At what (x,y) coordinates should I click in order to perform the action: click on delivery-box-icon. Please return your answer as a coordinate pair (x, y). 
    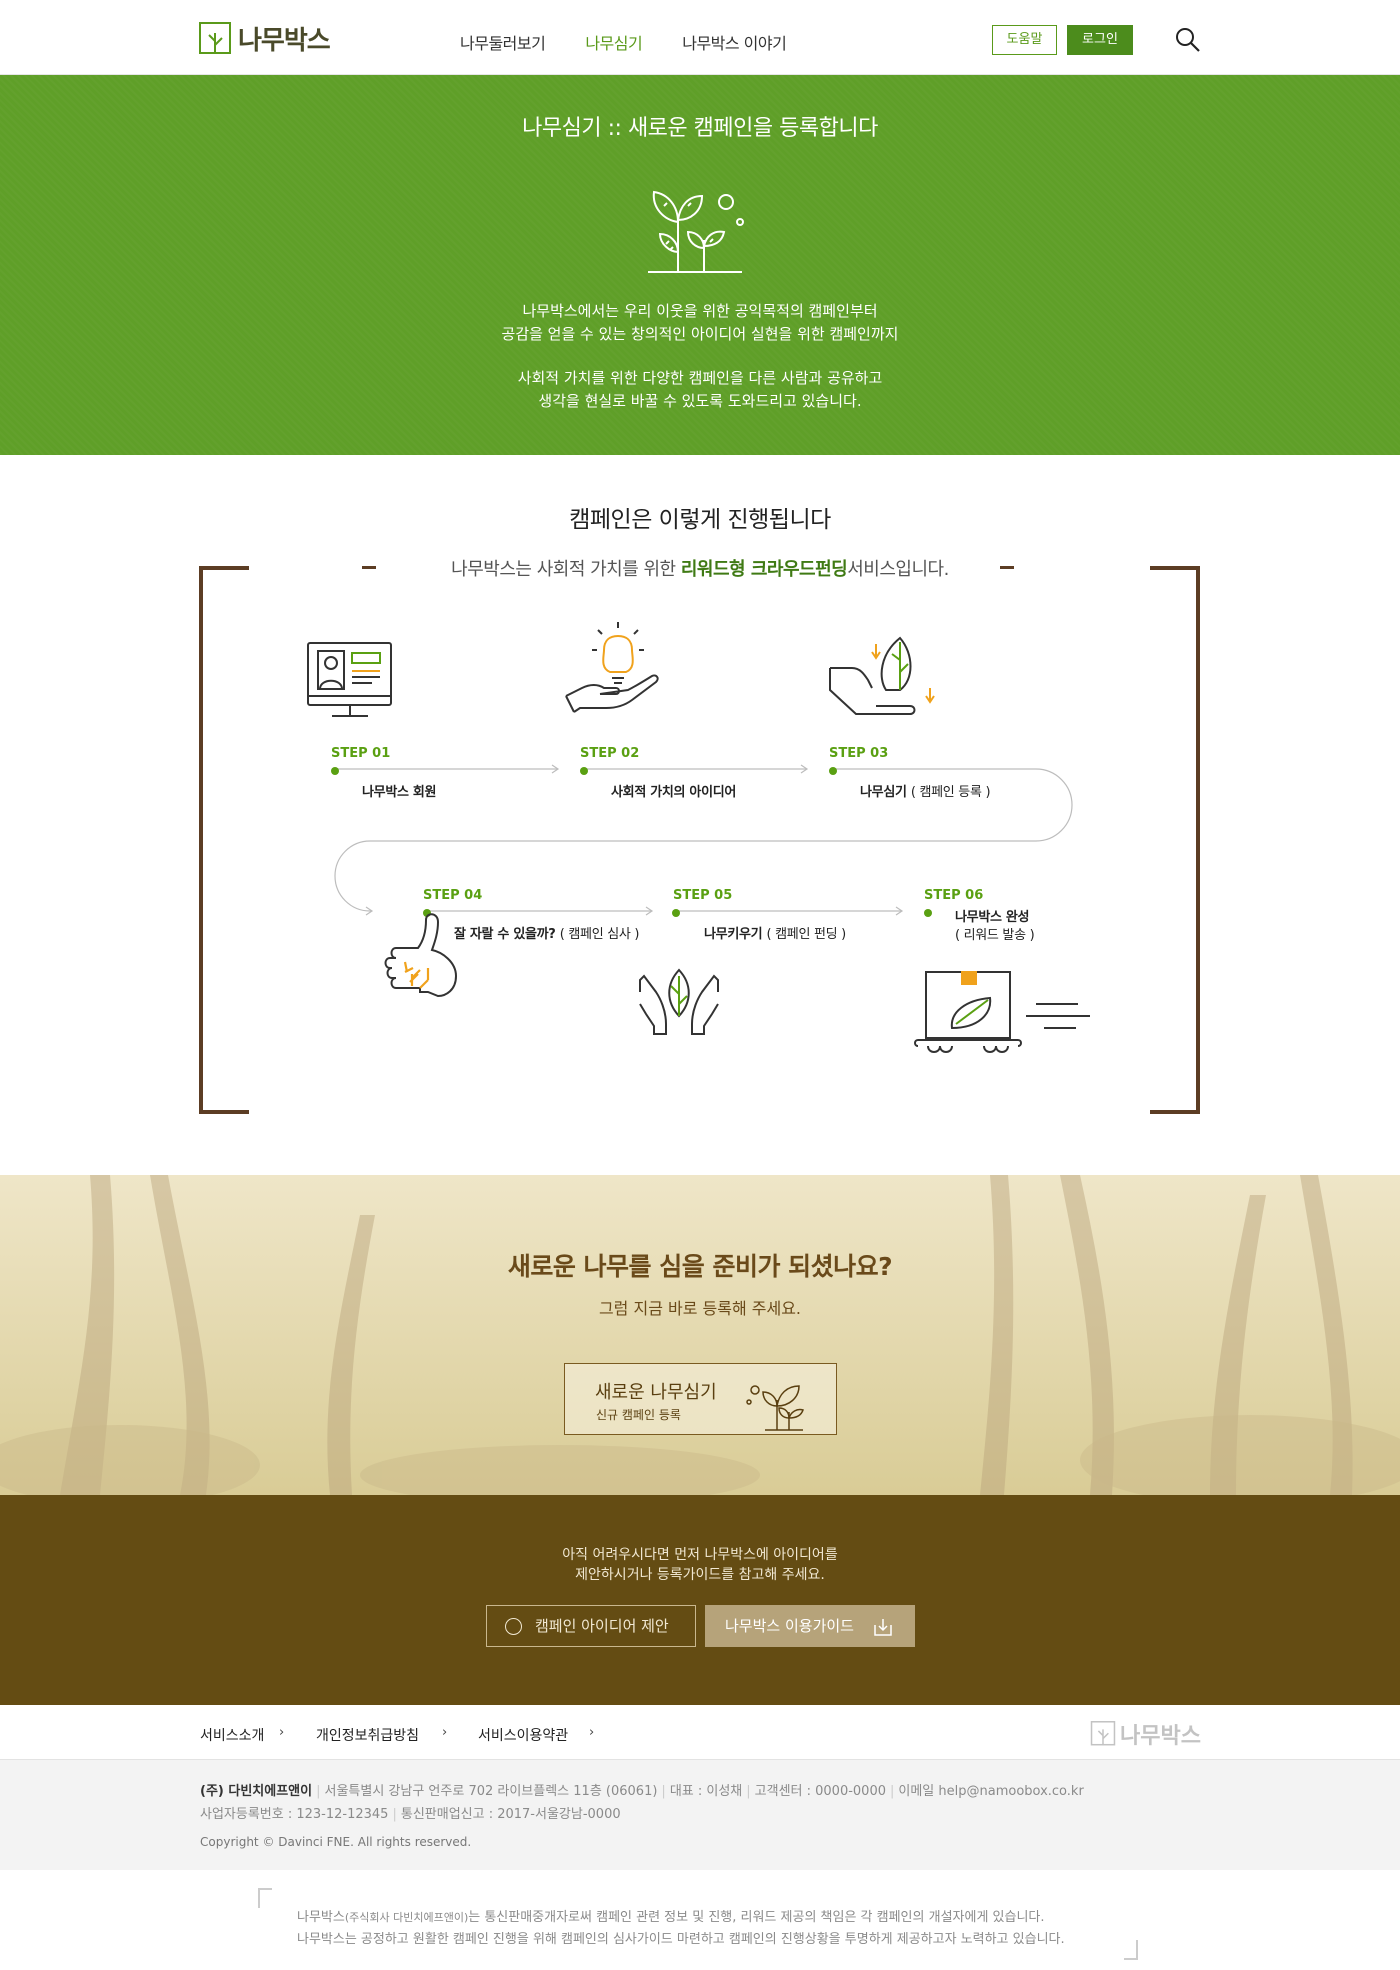
    Looking at the image, I should click on (1002, 1012).